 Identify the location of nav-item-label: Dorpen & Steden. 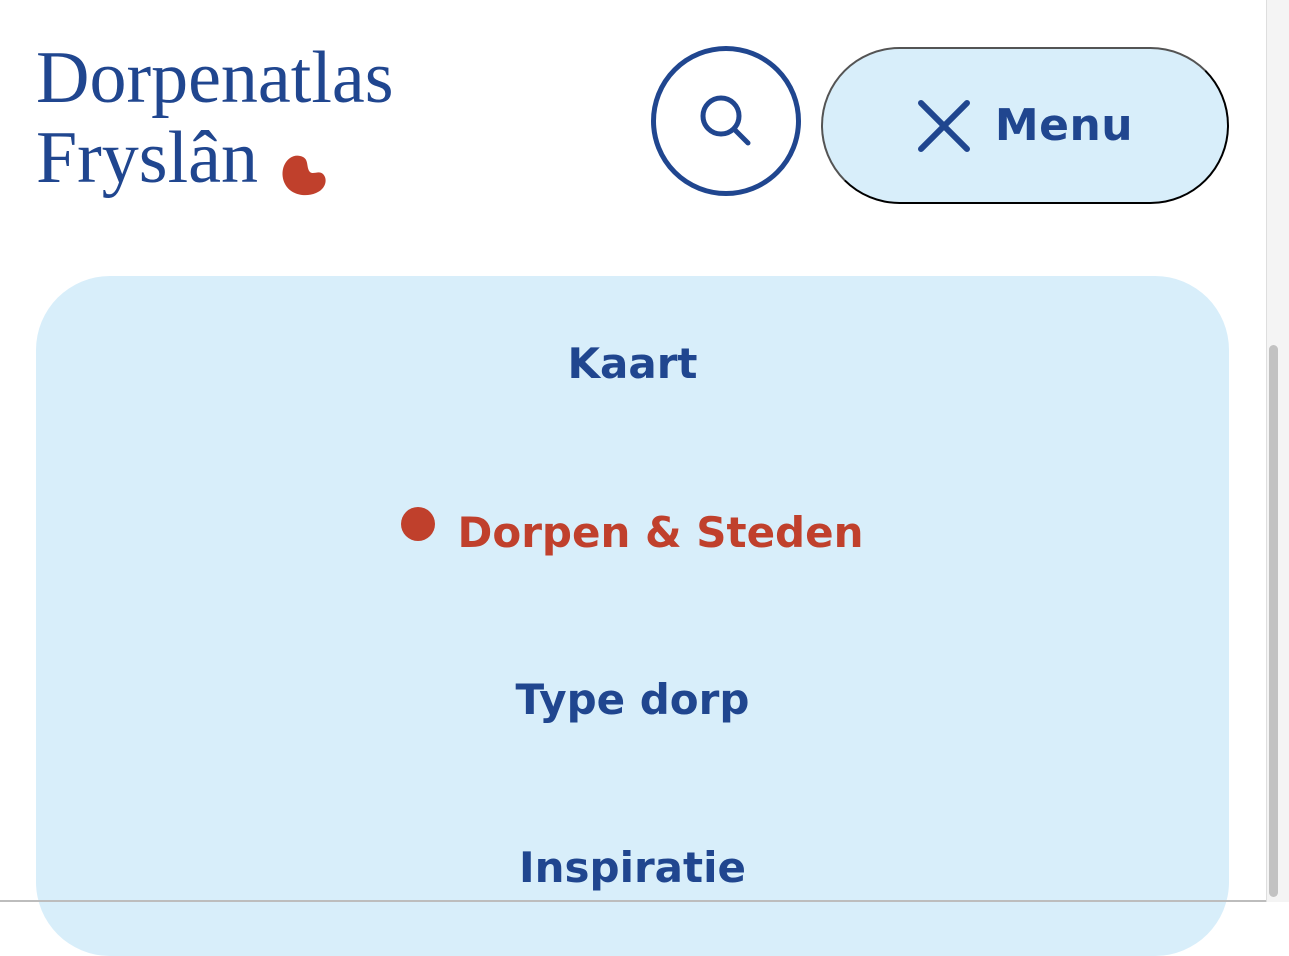
(660, 532).